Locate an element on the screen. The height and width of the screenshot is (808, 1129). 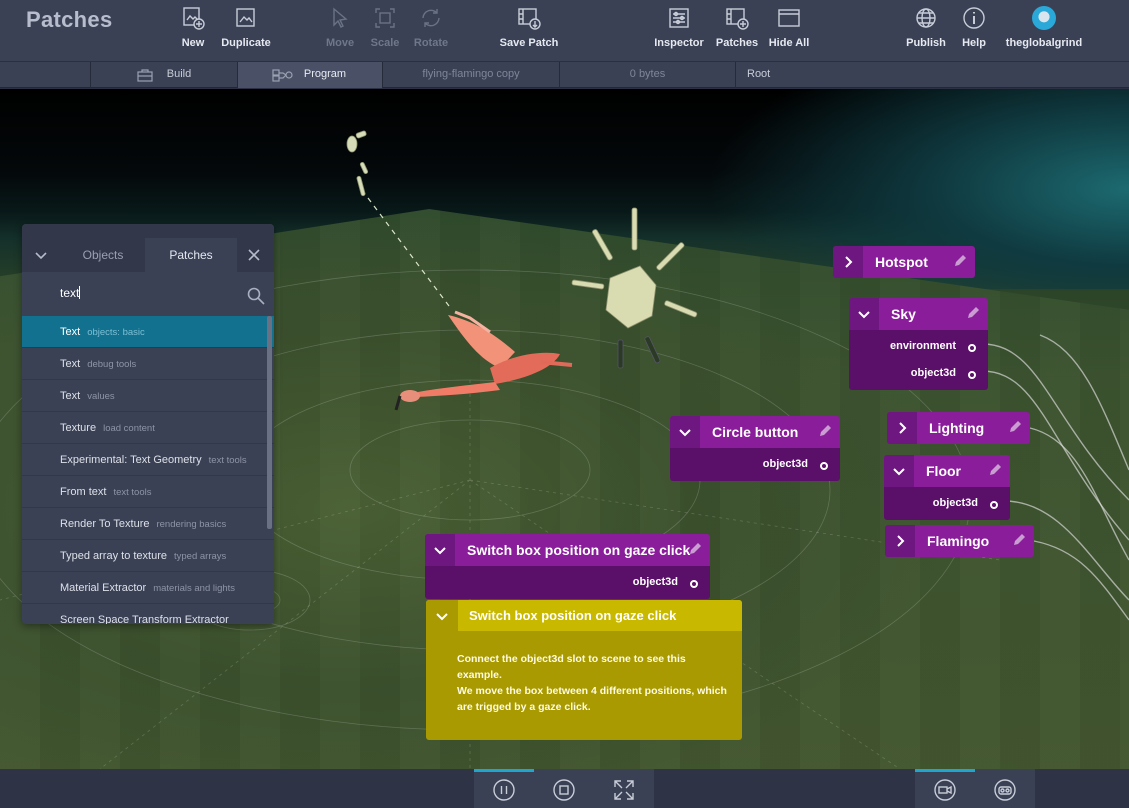
camera-button is located at coordinates (945, 788).